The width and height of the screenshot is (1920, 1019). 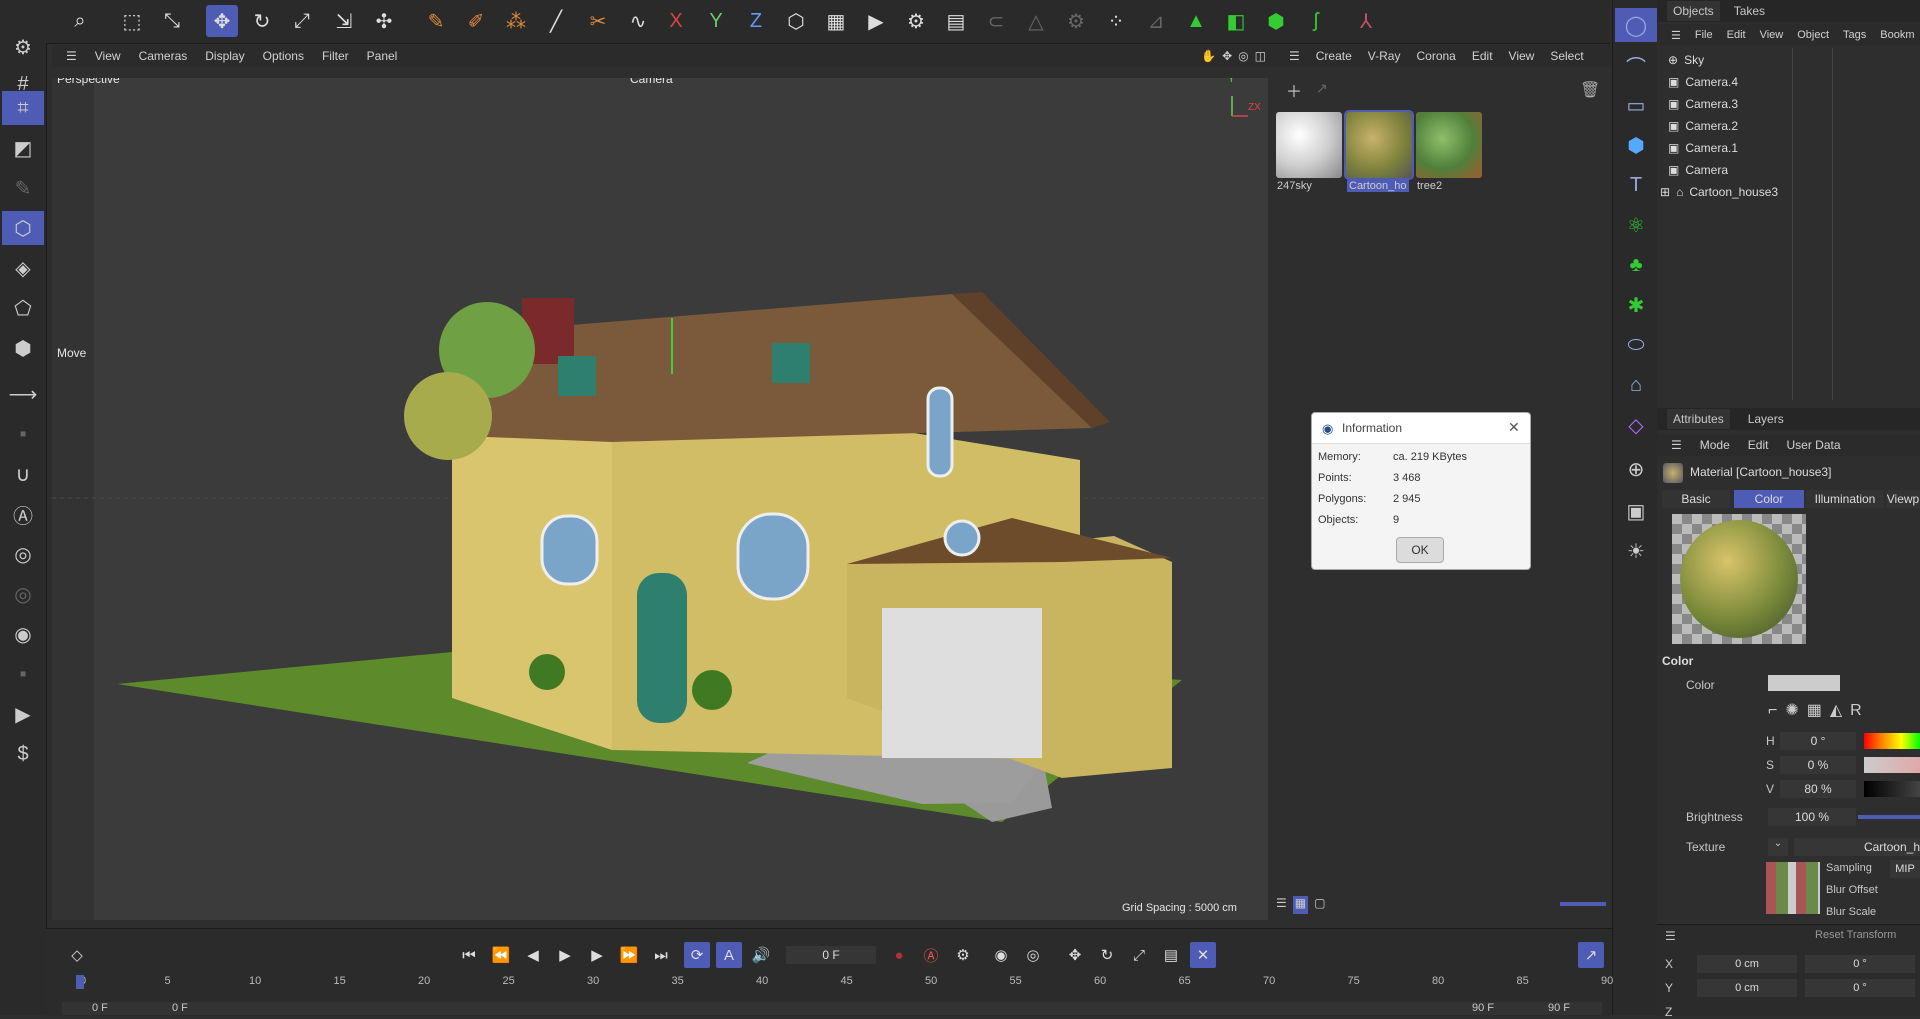 I want to click on menu-vray: V-Ray, so click(x=1384, y=56).